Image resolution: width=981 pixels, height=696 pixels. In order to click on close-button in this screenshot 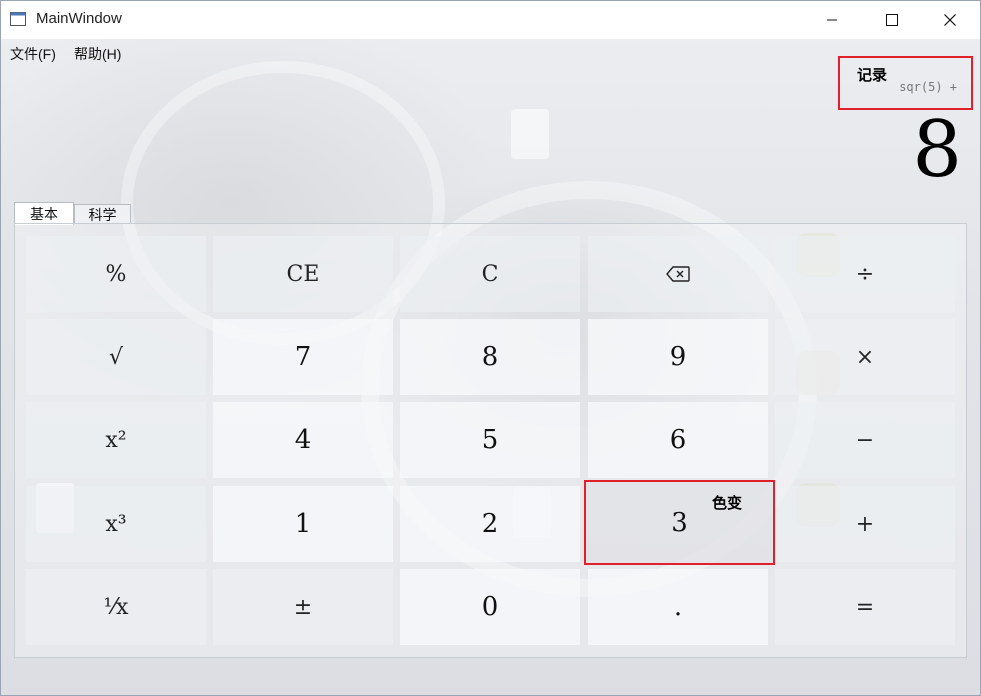, I will do `click(950, 20)`.